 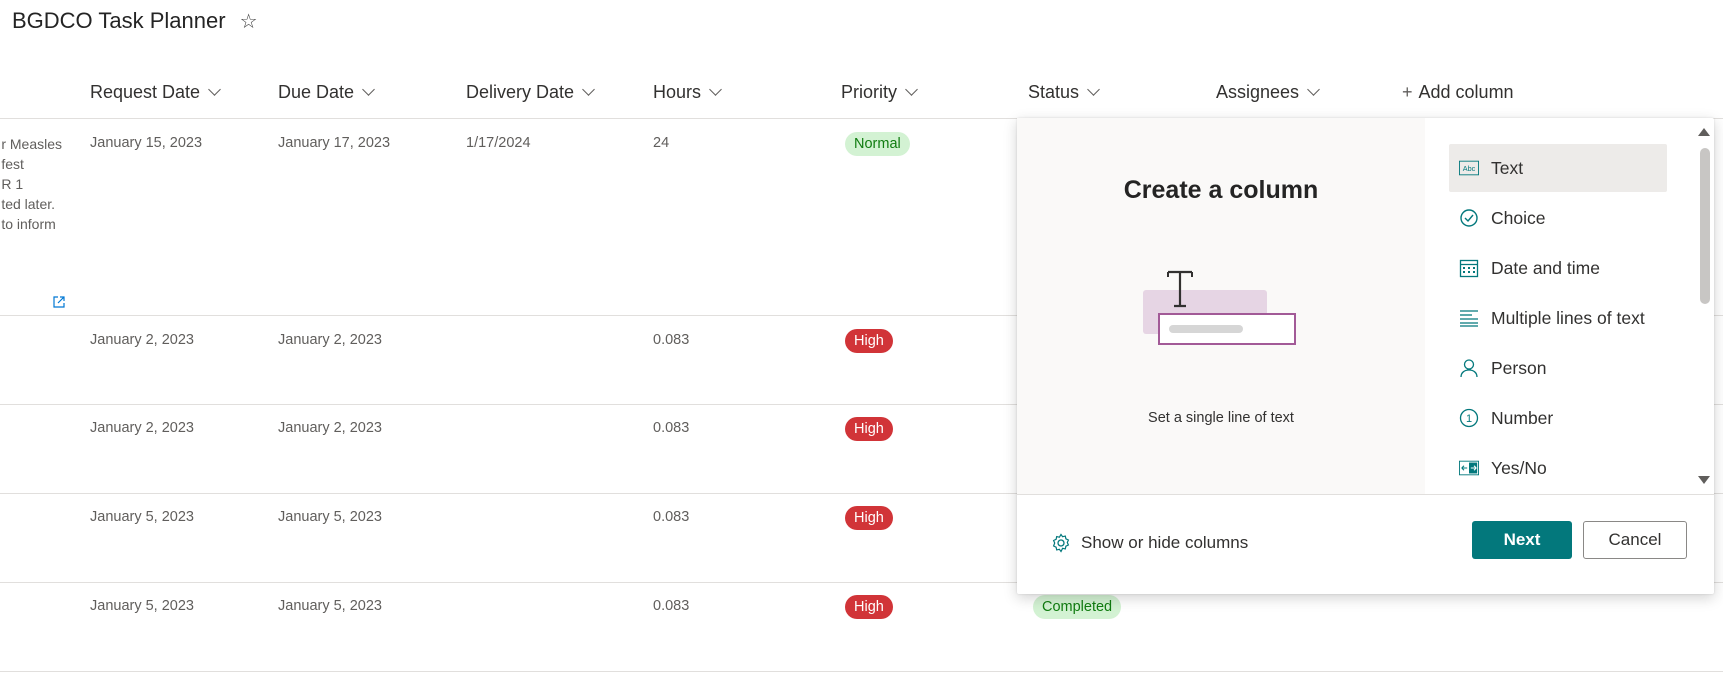 What do you see at coordinates (1469, 268) in the screenshot?
I see `calendar-icon` at bounding box center [1469, 268].